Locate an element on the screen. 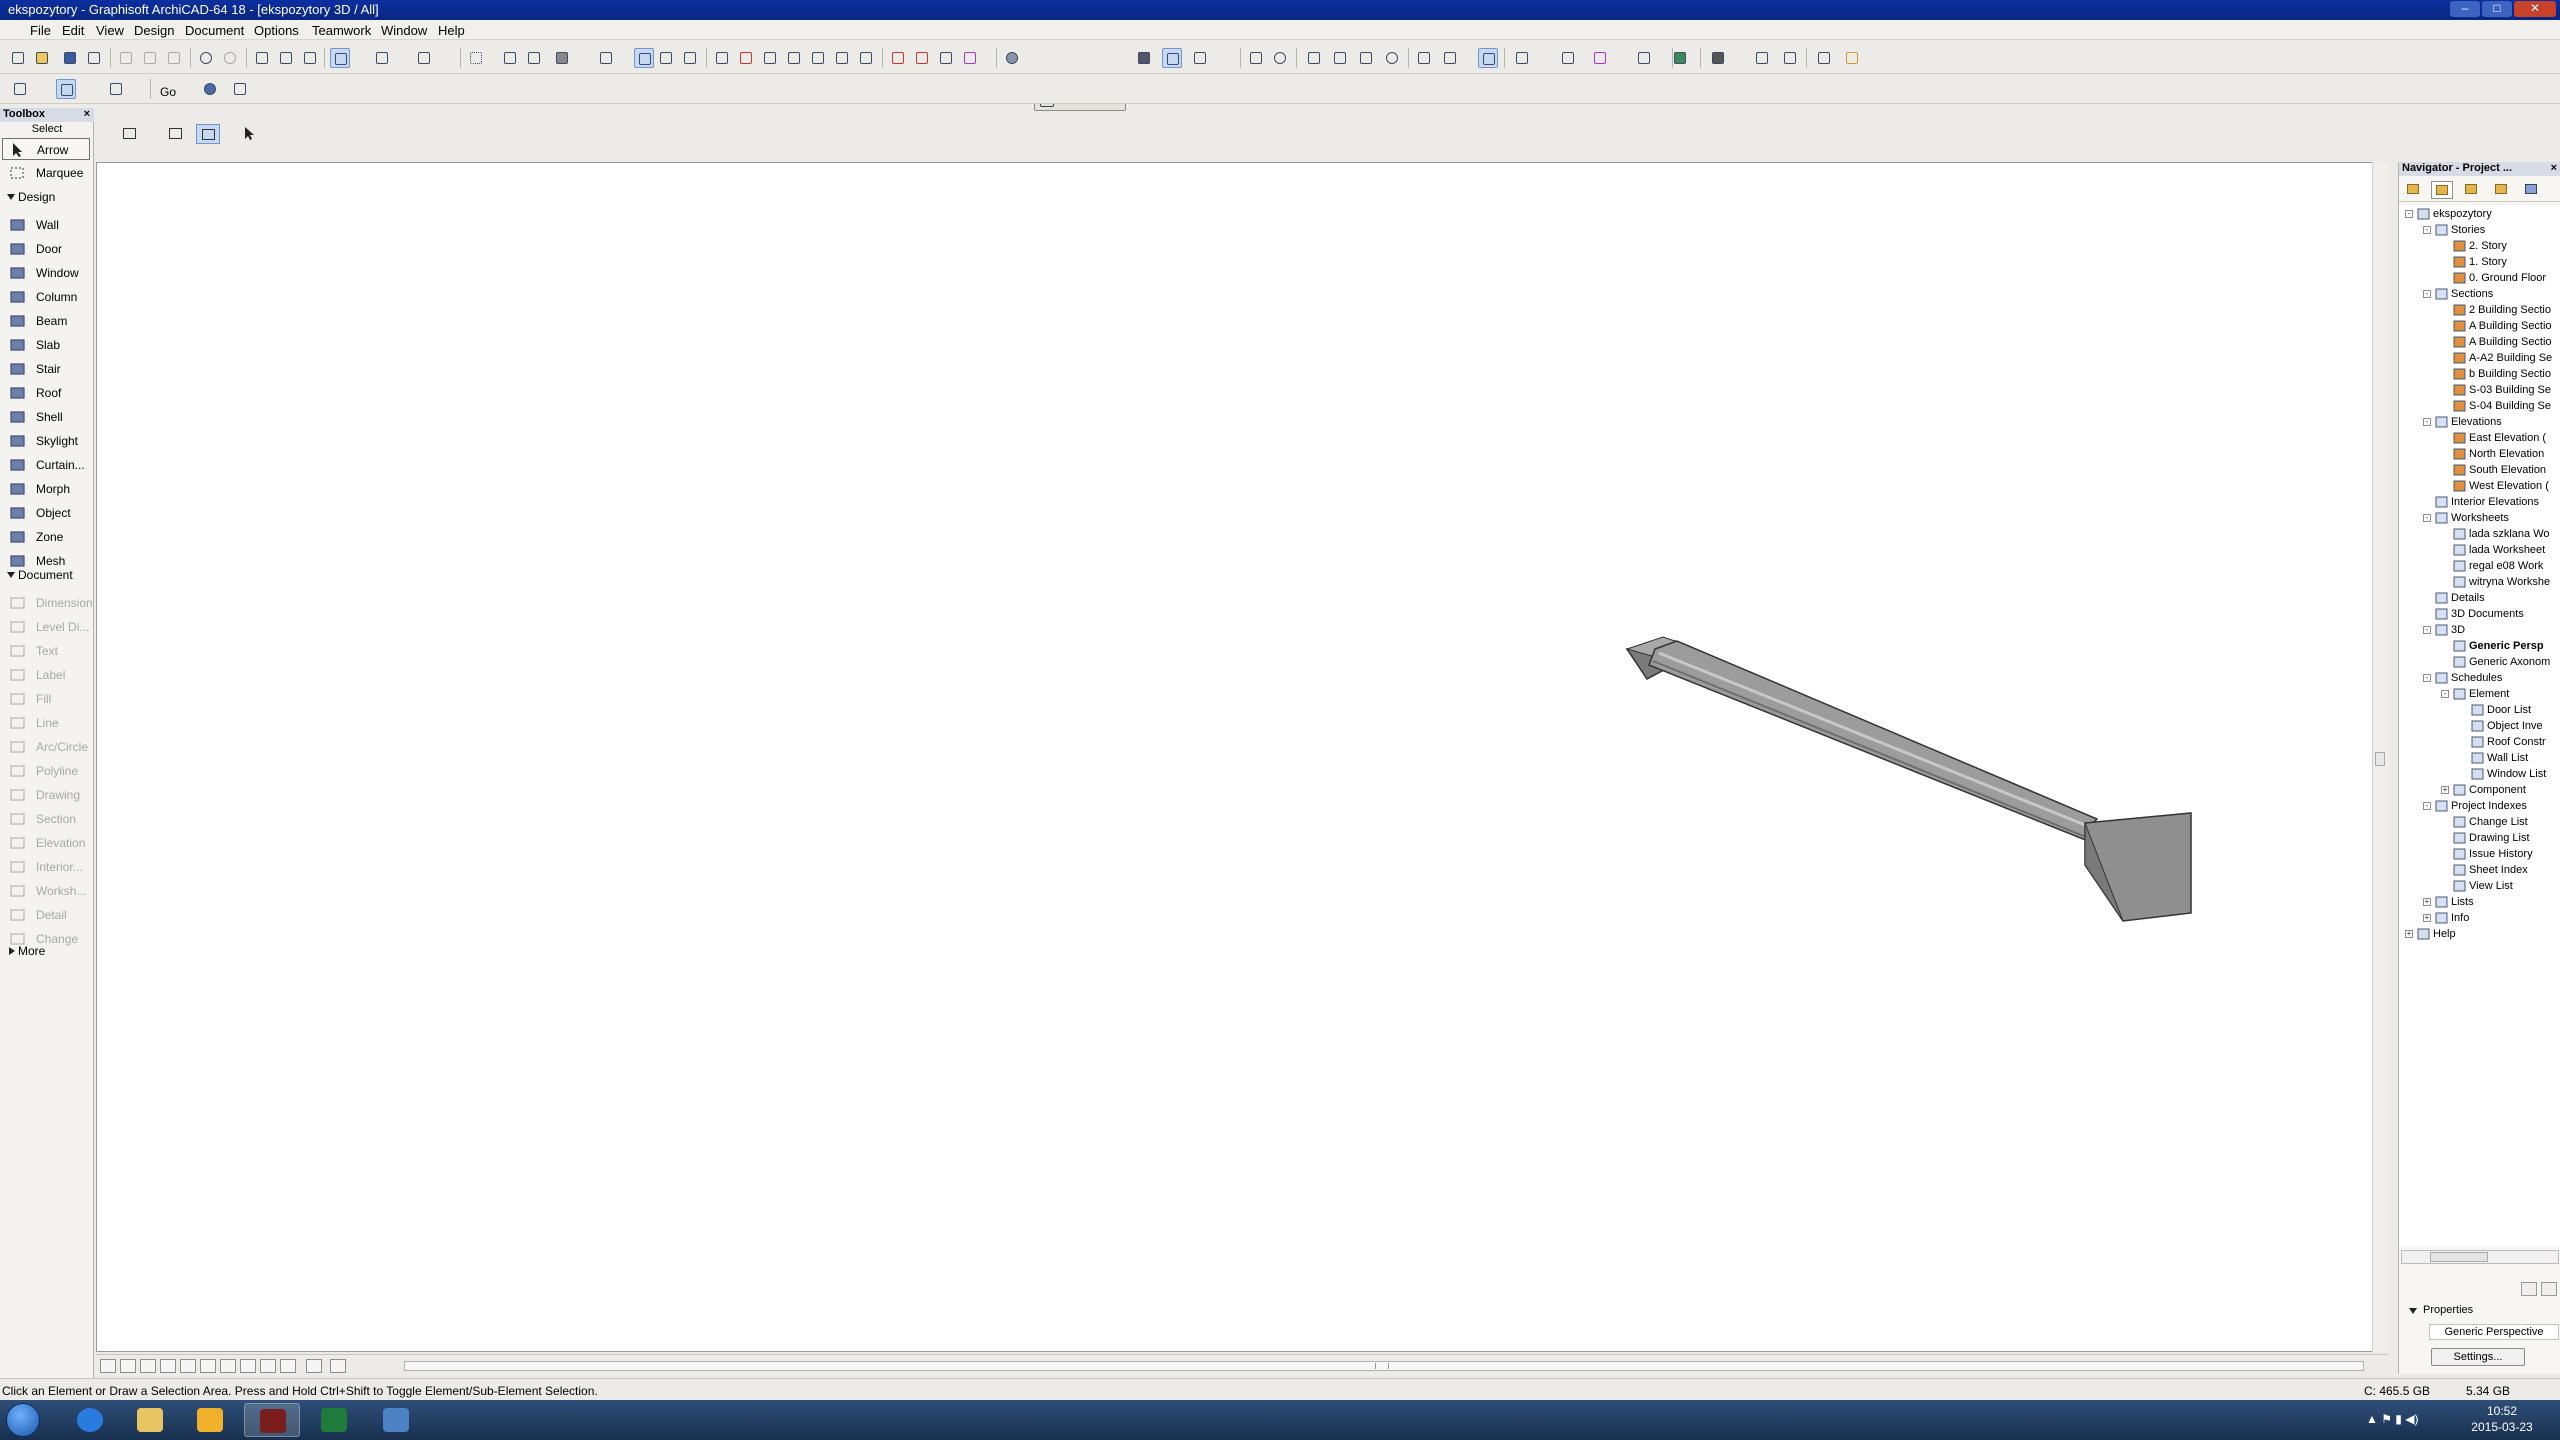 This screenshot has height=1440, width=2560. menu-view: View is located at coordinates (110, 30).